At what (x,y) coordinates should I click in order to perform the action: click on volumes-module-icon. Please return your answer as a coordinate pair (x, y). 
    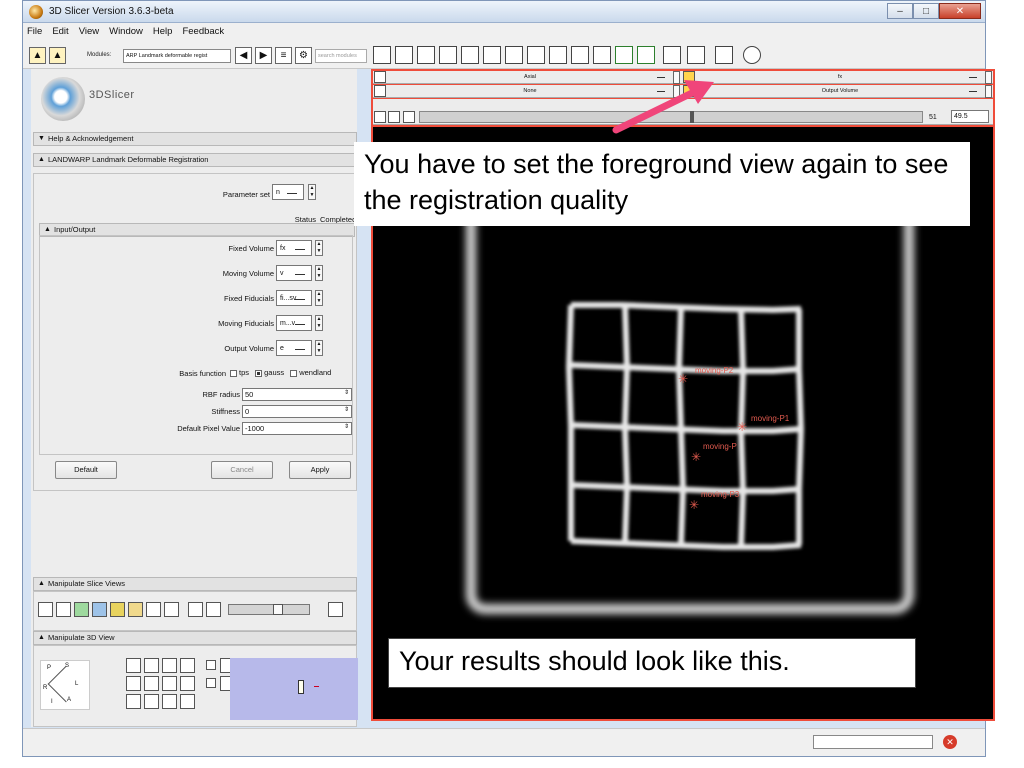
    Looking at the image, I should click on (448, 55).